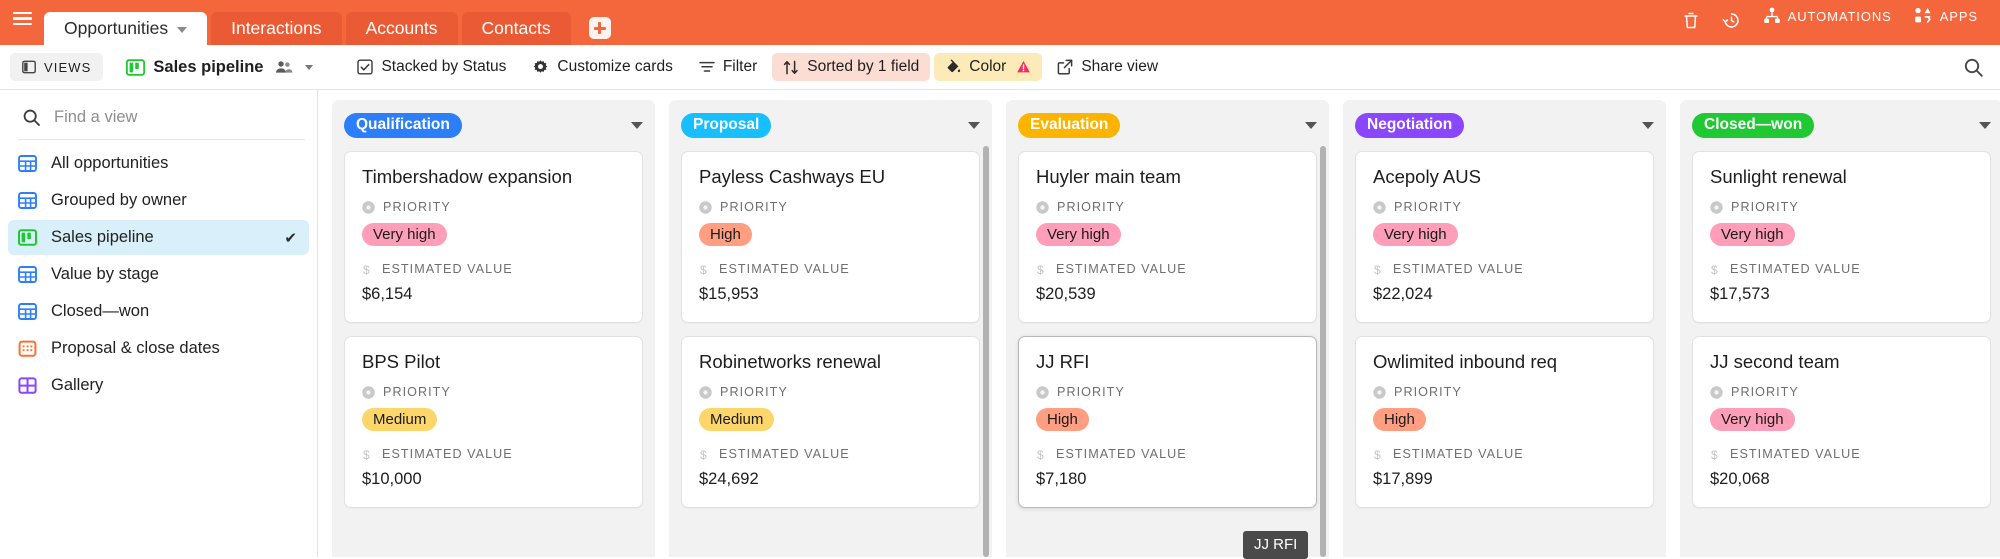  What do you see at coordinates (176, 117) in the screenshot?
I see `find-view-input` at bounding box center [176, 117].